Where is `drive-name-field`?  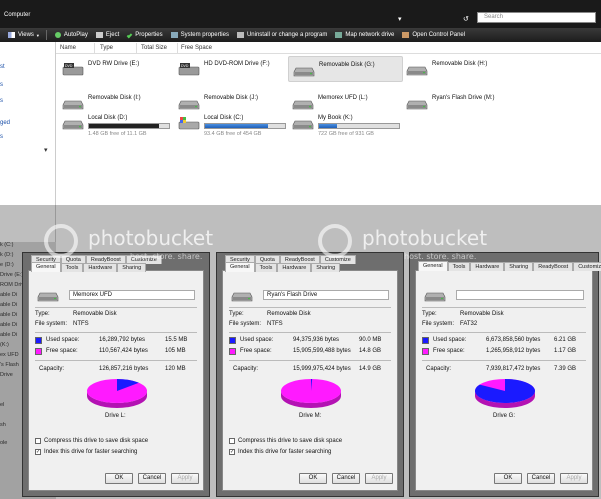
drive-name-field is located at coordinates (520, 295).